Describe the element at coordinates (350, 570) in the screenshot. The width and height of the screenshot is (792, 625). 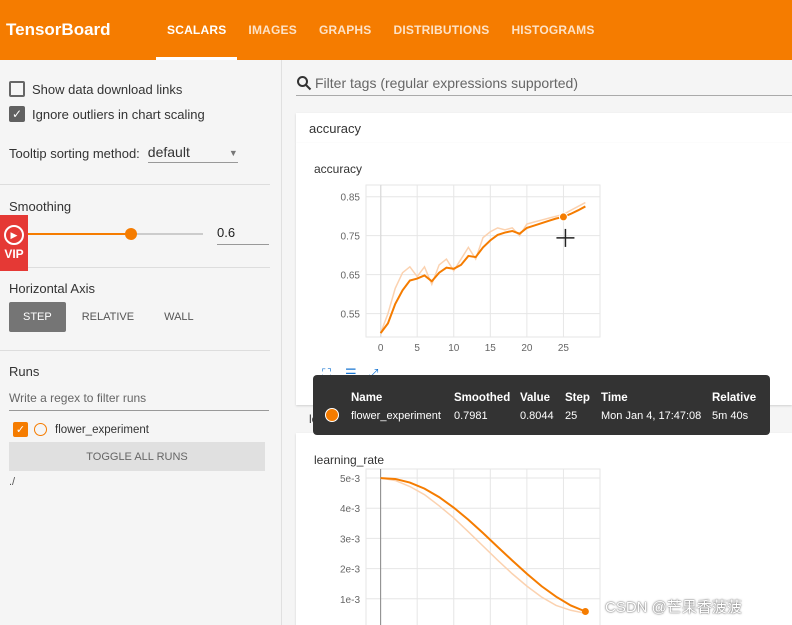
I see `y-tick-label: 2e-3` at that location.